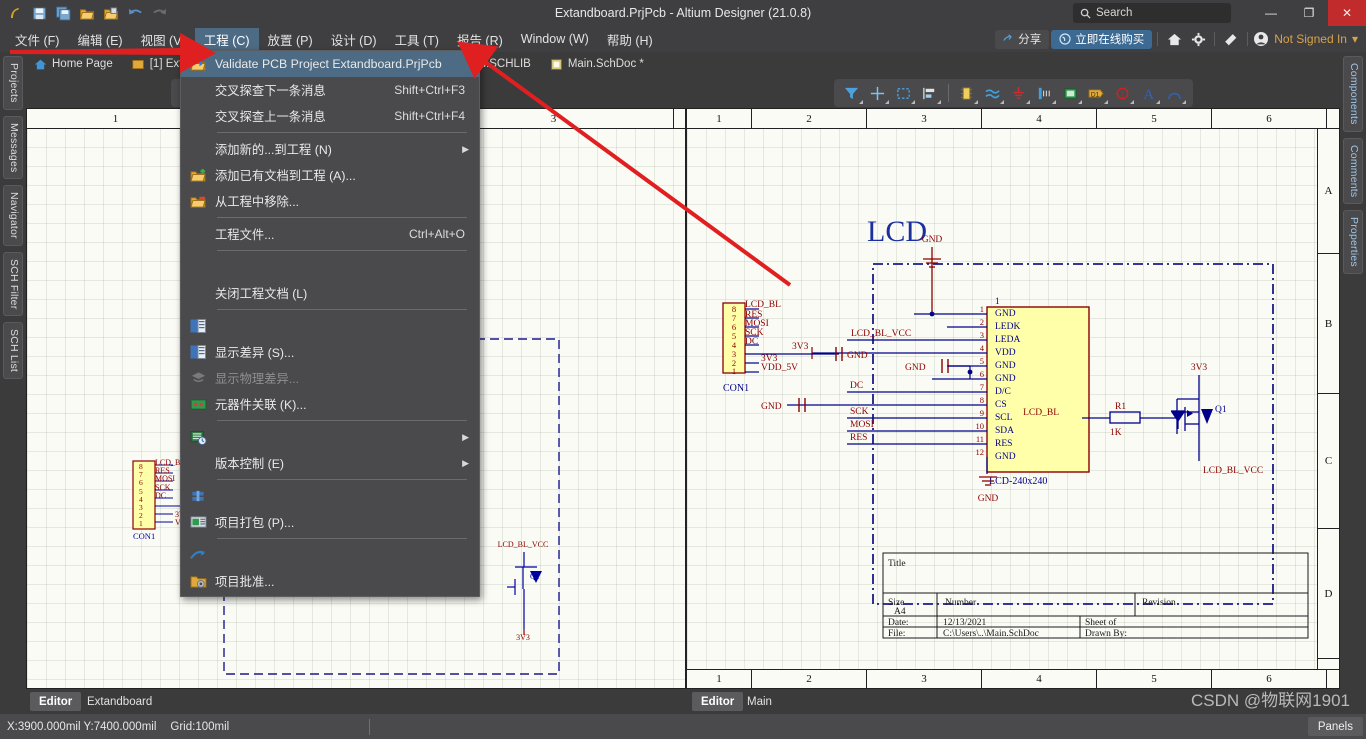  I want to click on share-button: 分享, so click(1022, 39).